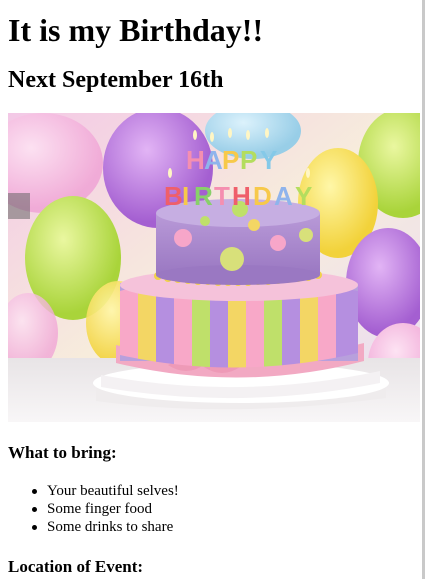 This screenshot has height=579, width=425. I want to click on date-heading: Next September 16th, so click(116, 80).